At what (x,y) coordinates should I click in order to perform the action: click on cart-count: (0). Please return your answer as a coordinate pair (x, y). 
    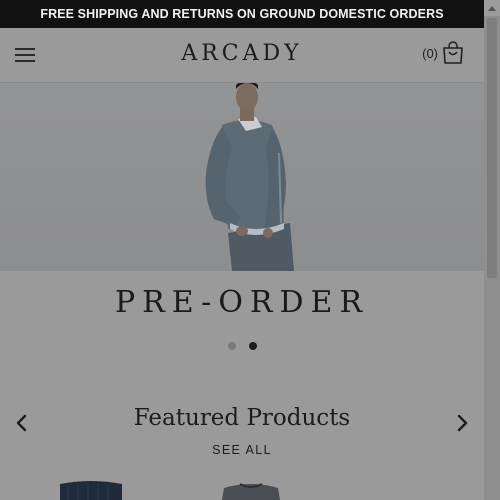
    Looking at the image, I should click on (430, 53).